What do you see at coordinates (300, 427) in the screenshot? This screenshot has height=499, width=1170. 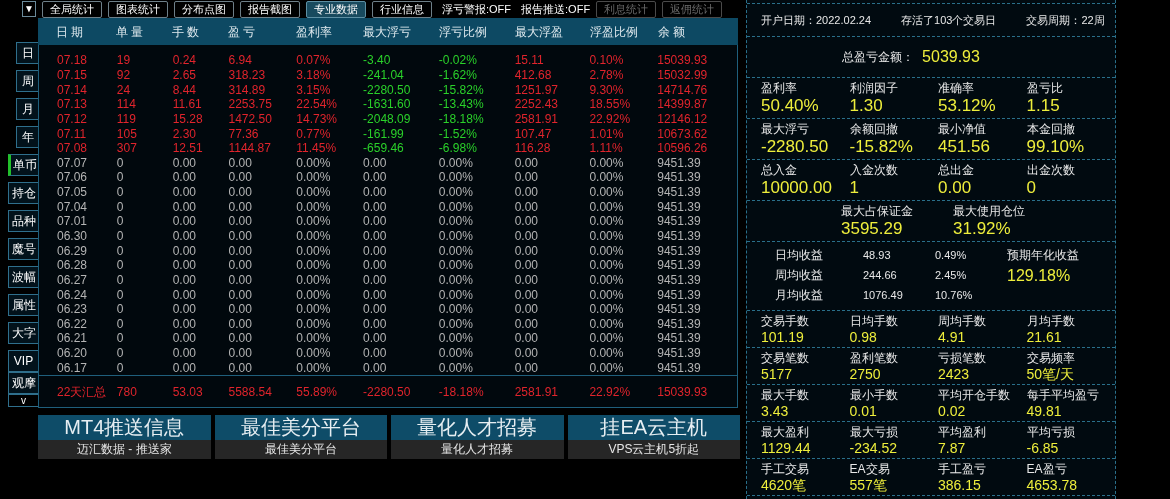 I see `ad-title: 最佳美分平台` at bounding box center [300, 427].